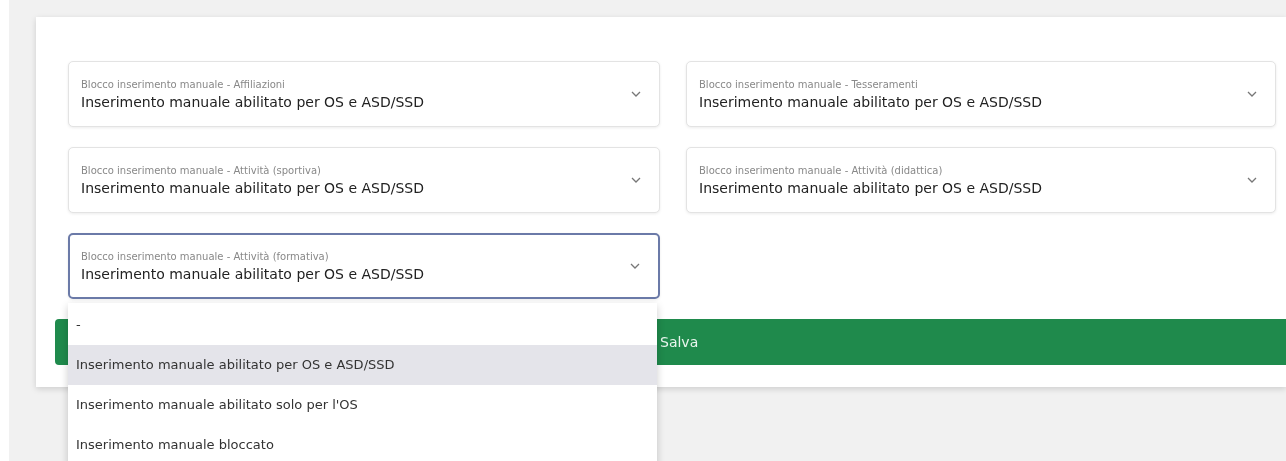 The height and width of the screenshot is (461, 1286). What do you see at coordinates (362, 365) in the screenshot?
I see `dropdown-option: Inserimento manuale abilitato per OS e ASD/SSD` at bounding box center [362, 365].